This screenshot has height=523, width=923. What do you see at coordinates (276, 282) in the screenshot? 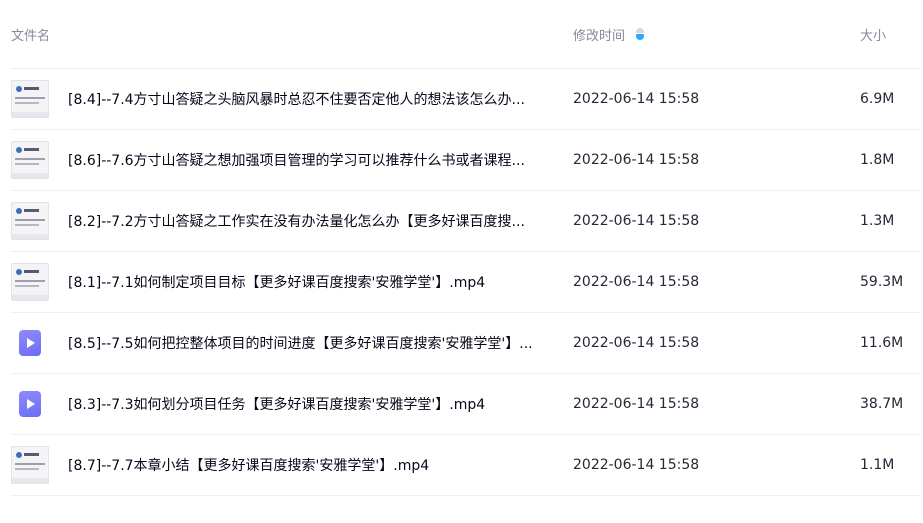
I see `file-name-link: [8.1]--7.1如何制定项目目标【更多好课百度搜索'安雅学堂'】.mp4` at bounding box center [276, 282].